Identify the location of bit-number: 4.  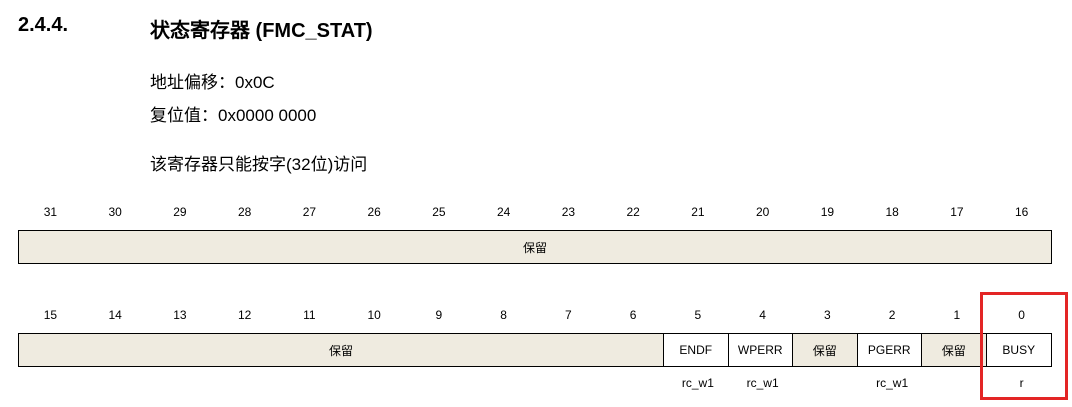
(762, 315).